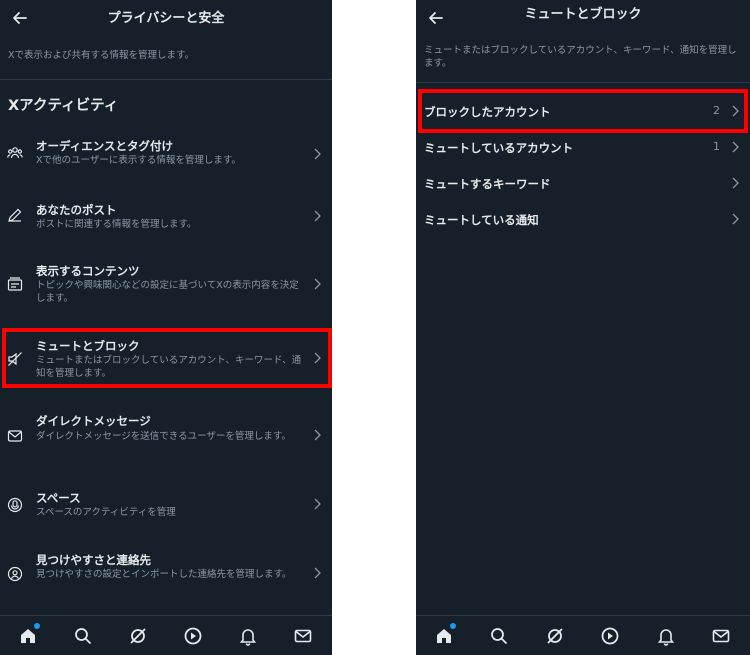 The image size is (750, 655). What do you see at coordinates (15, 153) in the screenshot?
I see `people-icon` at bounding box center [15, 153].